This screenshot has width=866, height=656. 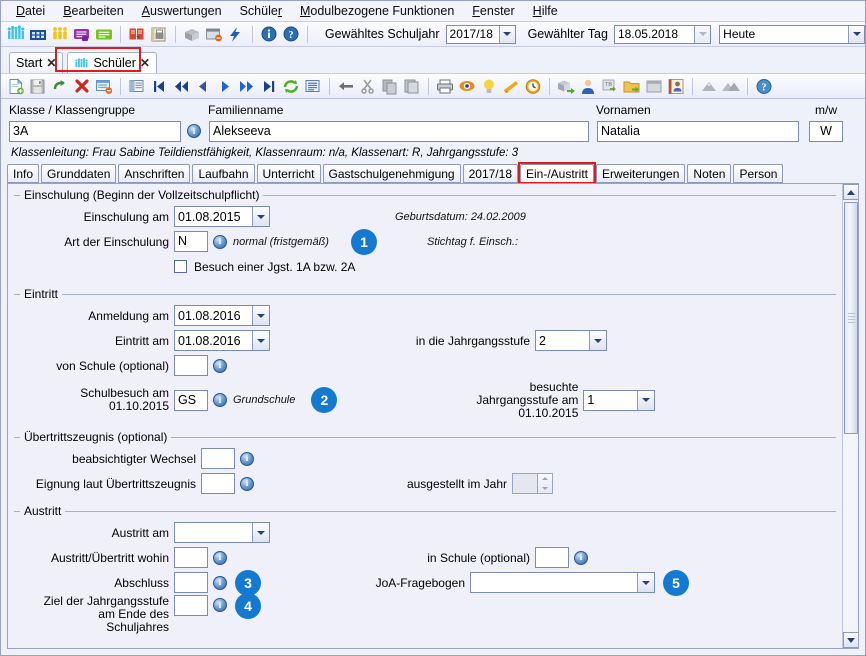 I want to click on cut-icon, so click(x=368, y=86).